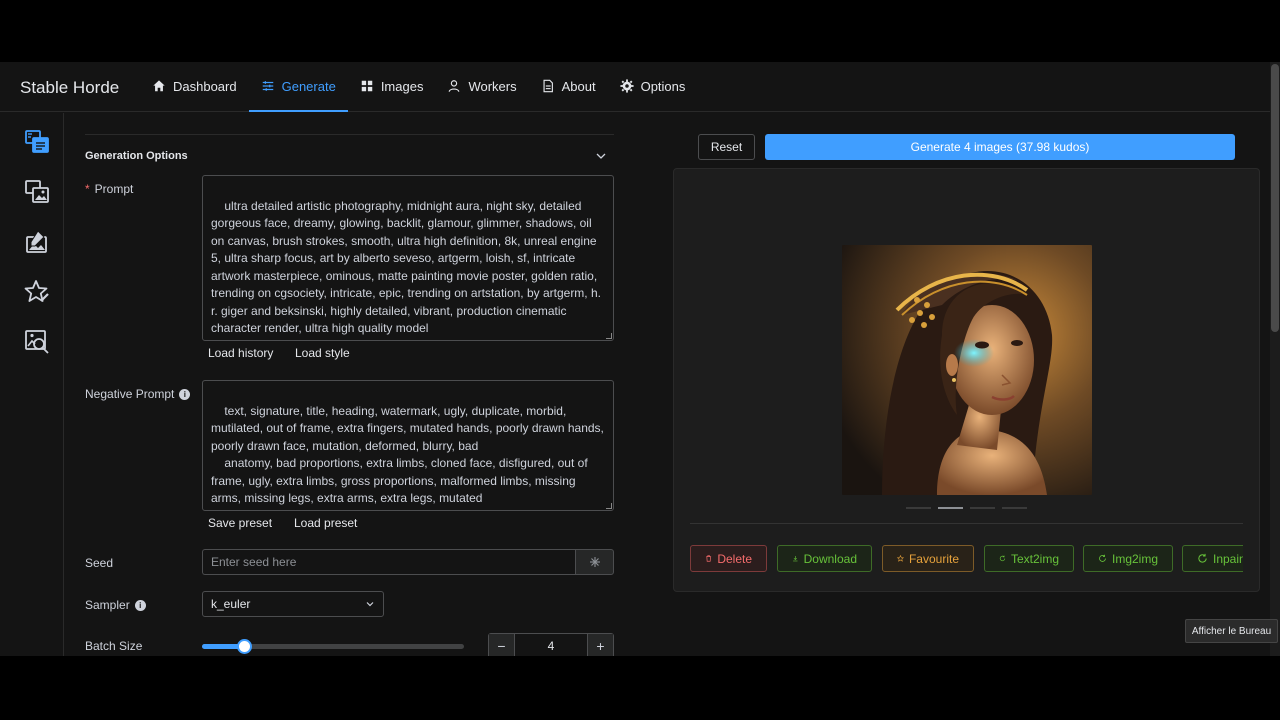  I want to click on negative-prompt-label: Negative Prompt i, so click(138, 394).